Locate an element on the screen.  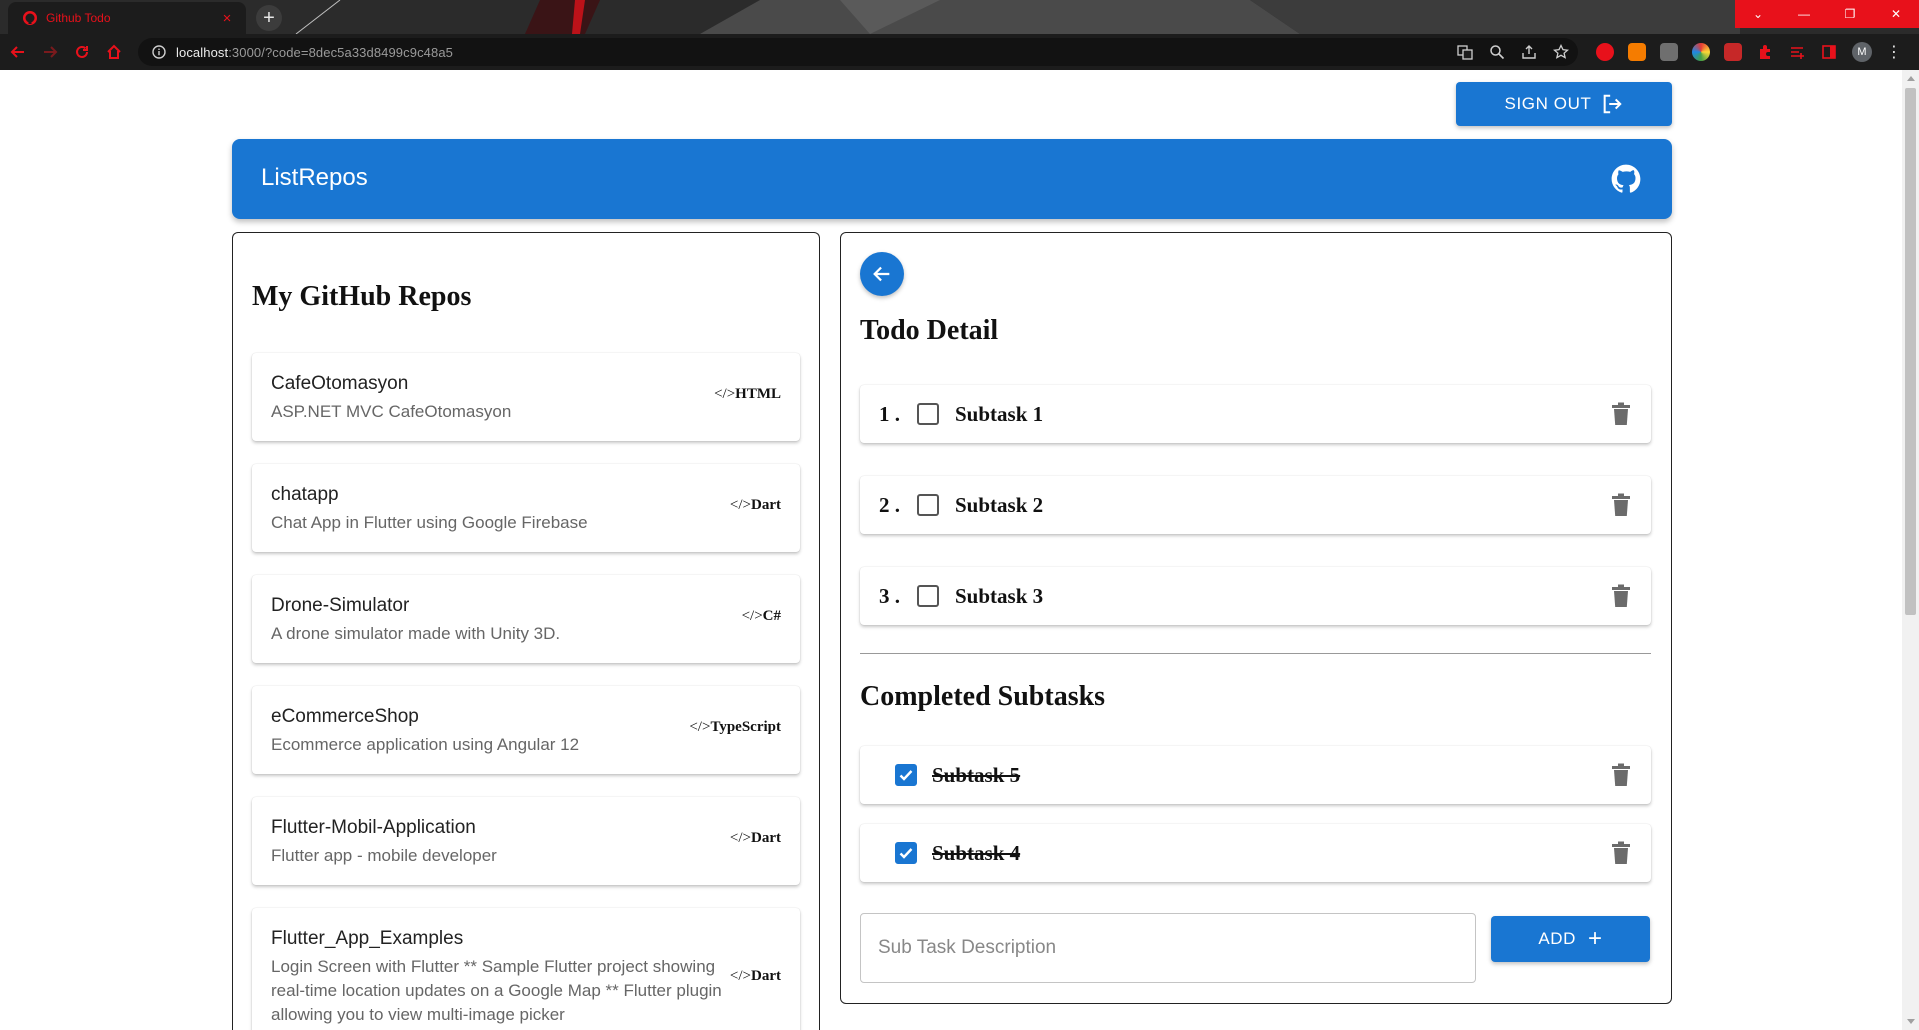
home-button is located at coordinates (114, 52).